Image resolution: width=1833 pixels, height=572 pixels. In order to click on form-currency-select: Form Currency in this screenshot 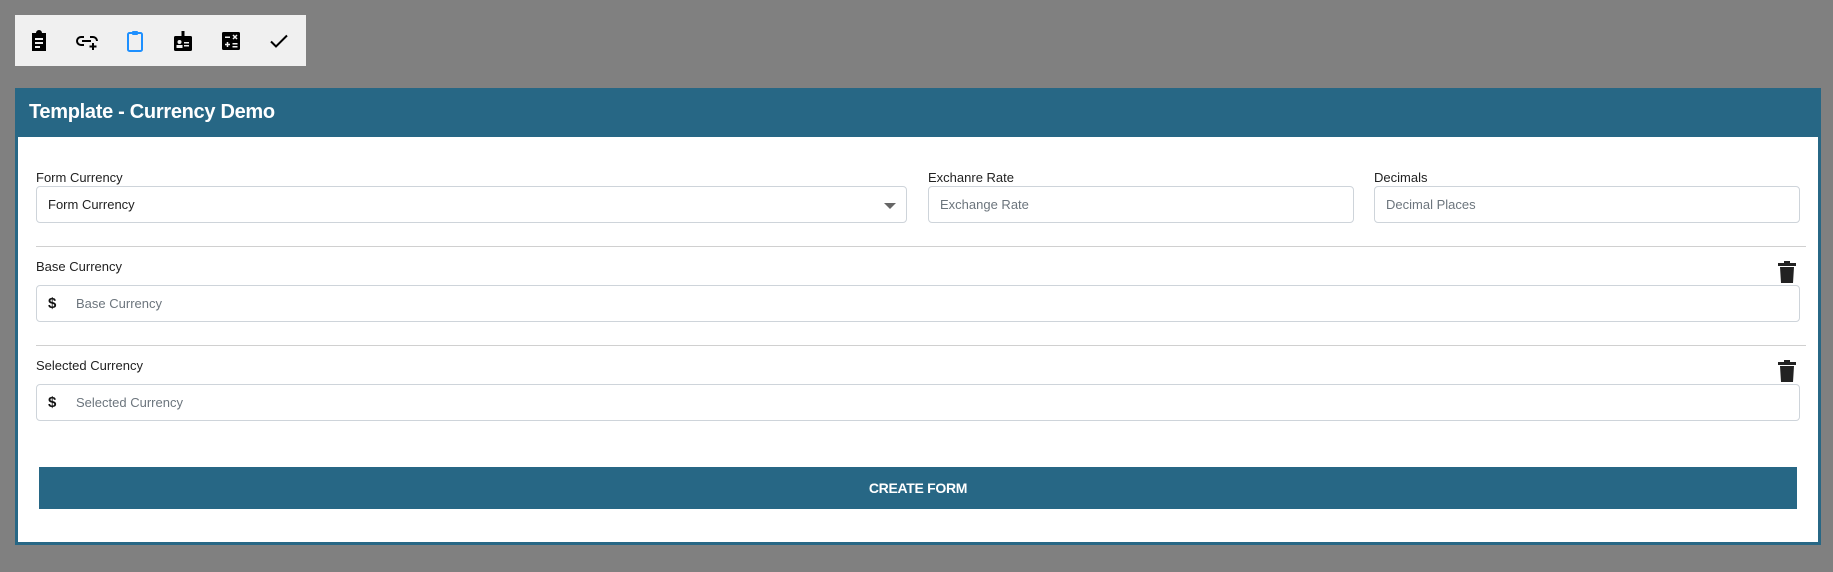, I will do `click(471, 204)`.